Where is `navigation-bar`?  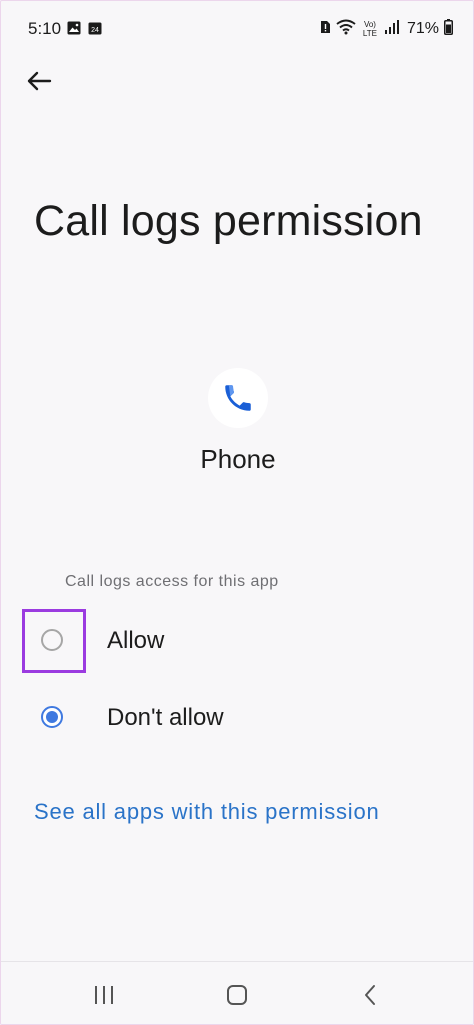 navigation-bar is located at coordinates (237, 992).